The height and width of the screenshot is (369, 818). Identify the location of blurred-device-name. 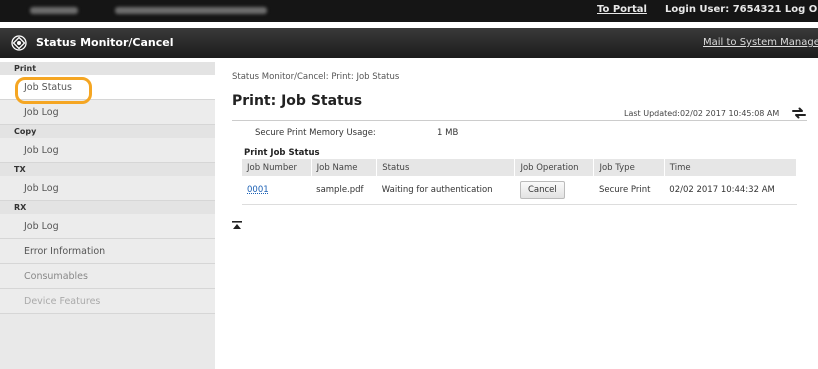
(54, 10).